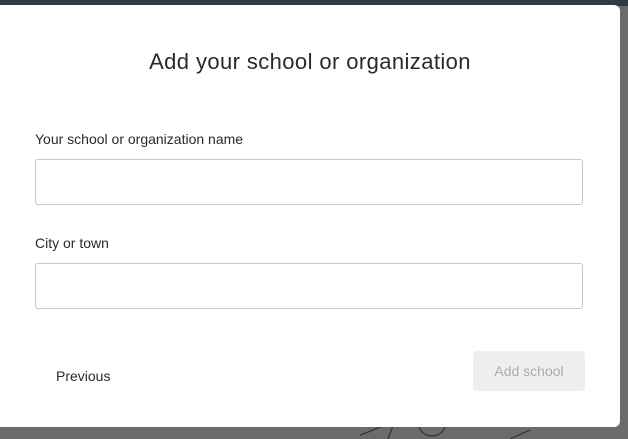 The height and width of the screenshot is (439, 628). Describe the element at coordinates (310, 61) in the screenshot. I see `dialog-title: Add your school or organization` at that location.